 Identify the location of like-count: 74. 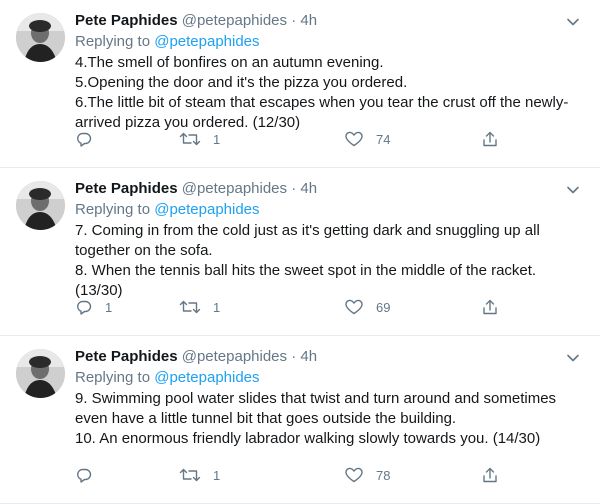
(383, 139).